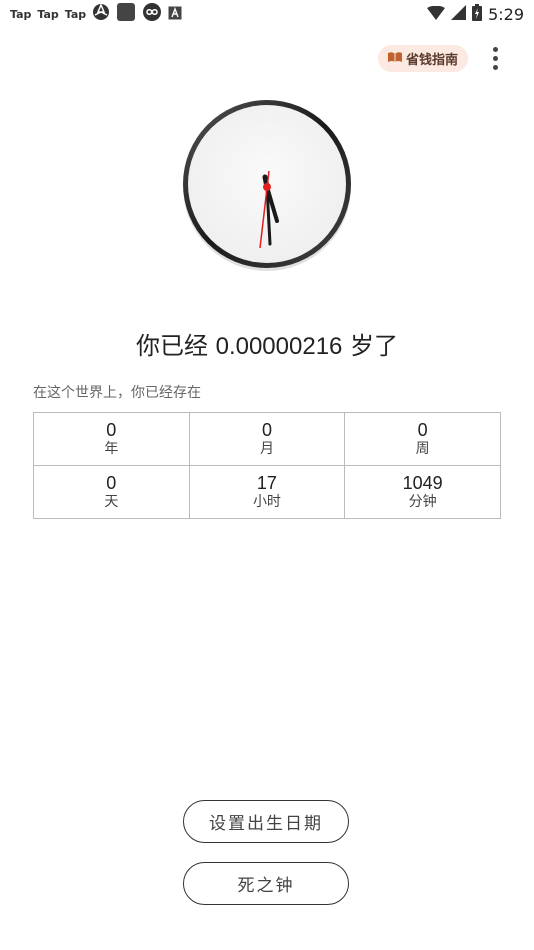 The height and width of the screenshot is (950, 534). What do you see at coordinates (266, 430) in the screenshot?
I see `stat-months-value: 0` at bounding box center [266, 430].